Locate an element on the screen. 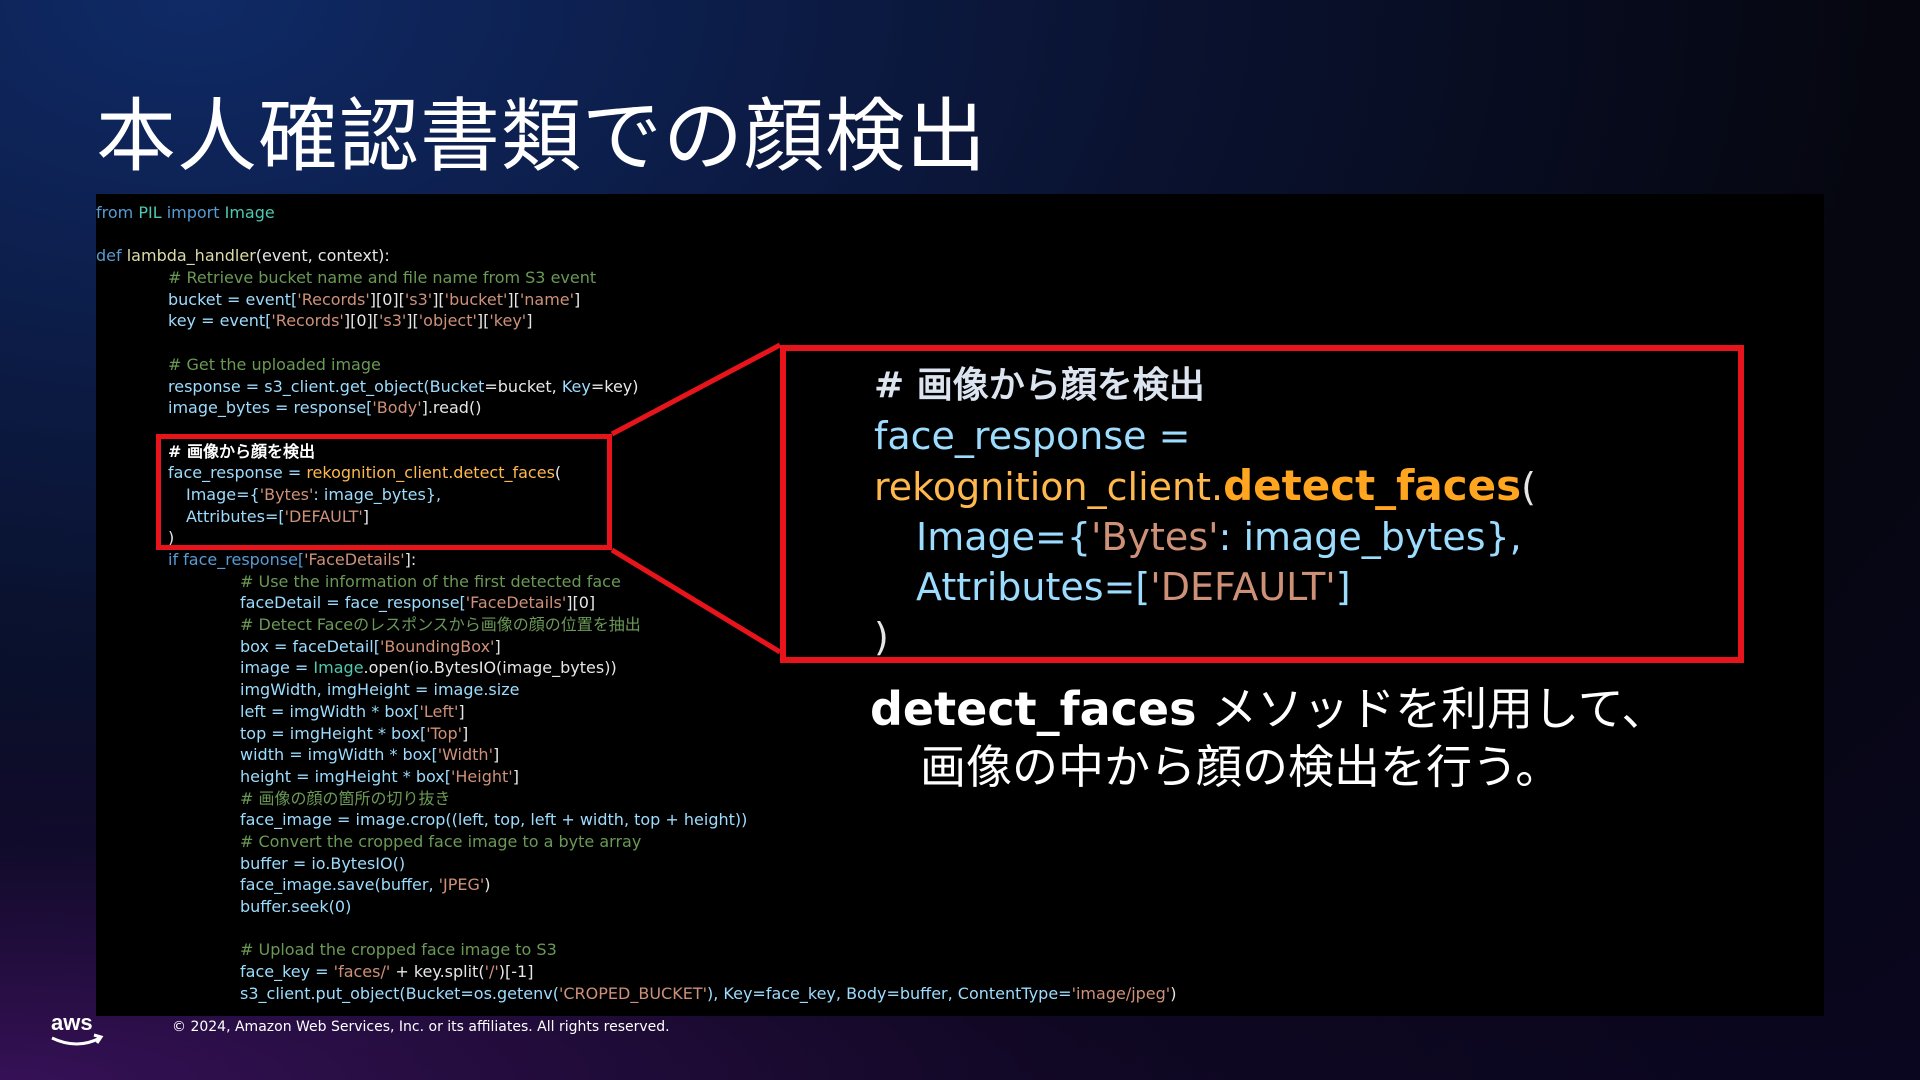 The image size is (1920, 1080). svg-text: aws is located at coordinates (72, 1022).